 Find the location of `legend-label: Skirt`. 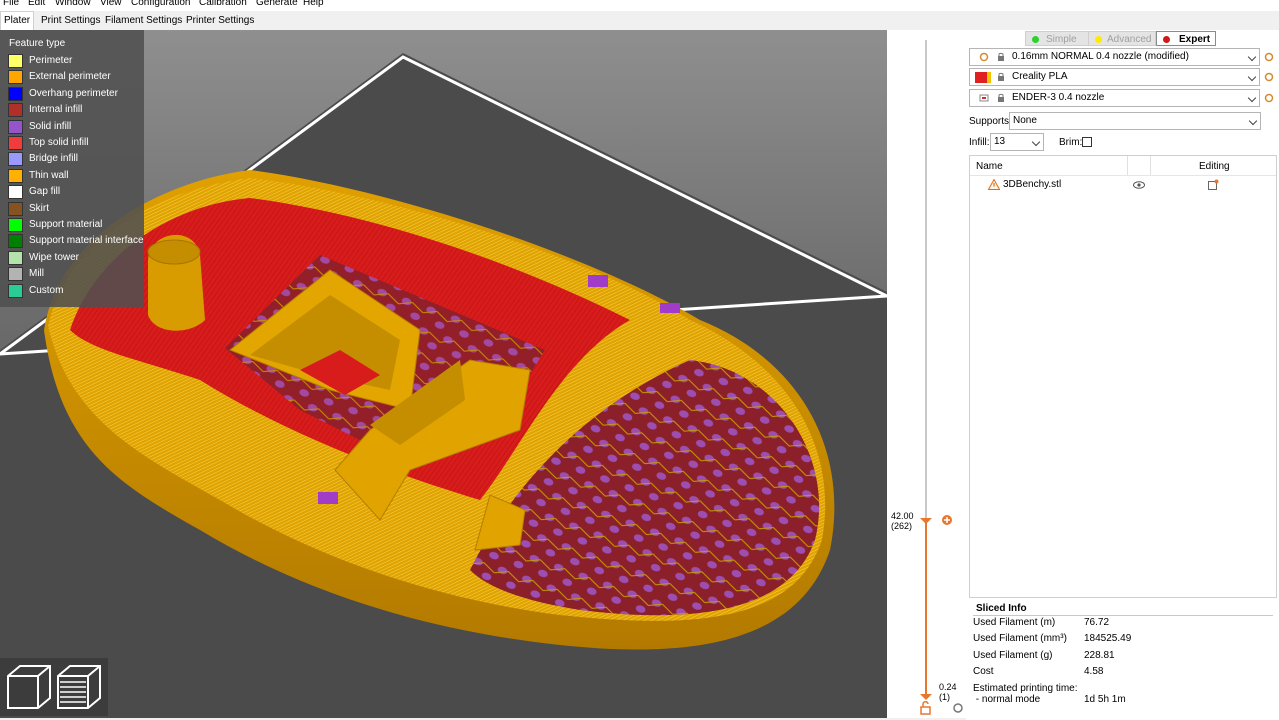

legend-label: Skirt is located at coordinates (39, 208).